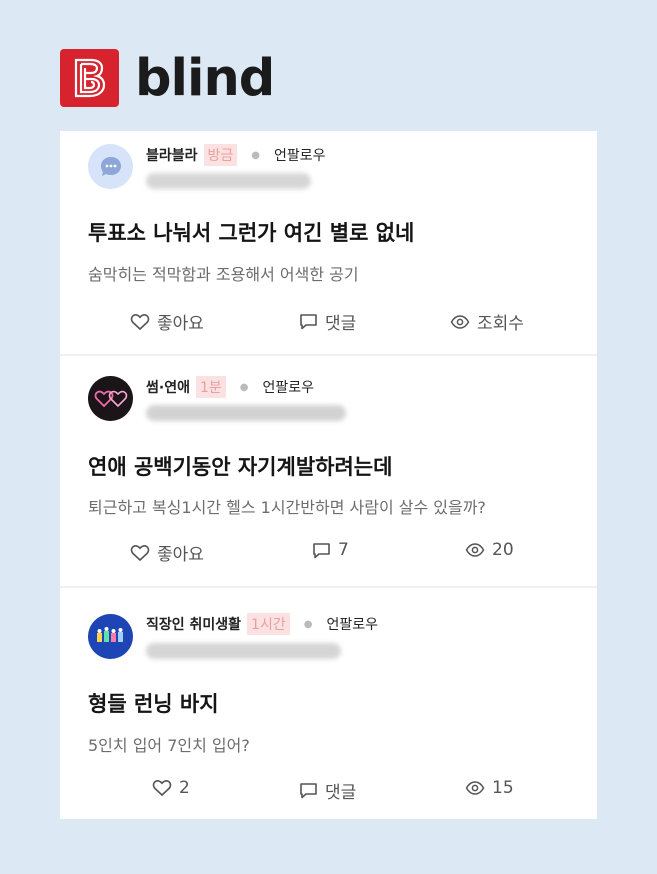 This screenshot has width=657, height=874. I want to click on neon-hearts-icon, so click(110, 398).